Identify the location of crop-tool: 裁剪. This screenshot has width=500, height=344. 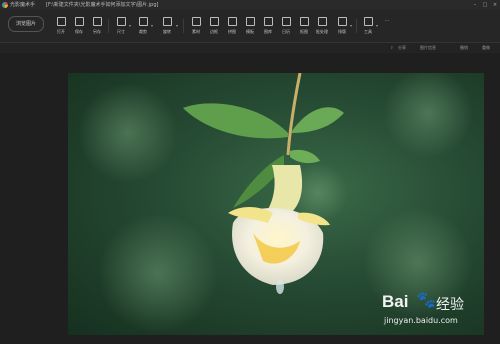
(143, 26).